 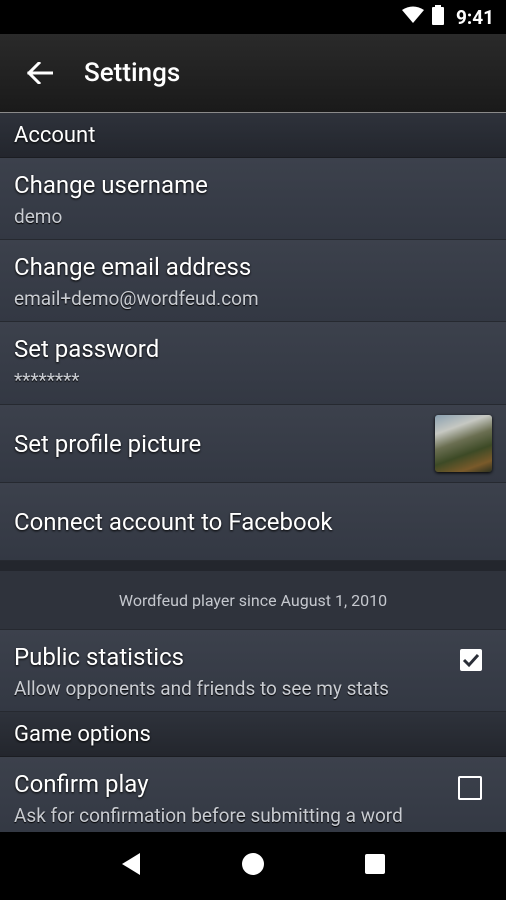 I want to click on password-value: ********, so click(x=47, y=380).